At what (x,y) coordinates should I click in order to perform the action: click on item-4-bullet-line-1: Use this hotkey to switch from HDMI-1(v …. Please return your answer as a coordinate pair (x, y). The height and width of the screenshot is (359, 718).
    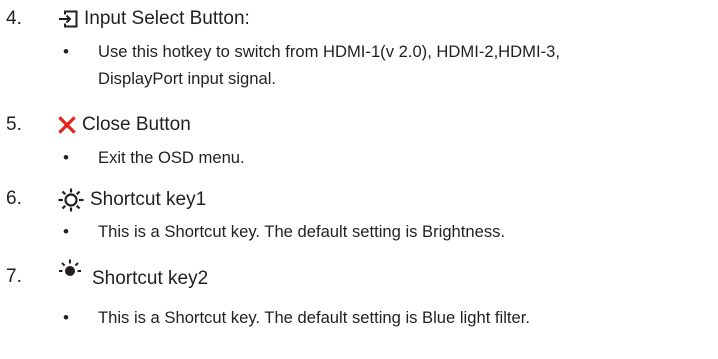
    Looking at the image, I should click on (329, 51).